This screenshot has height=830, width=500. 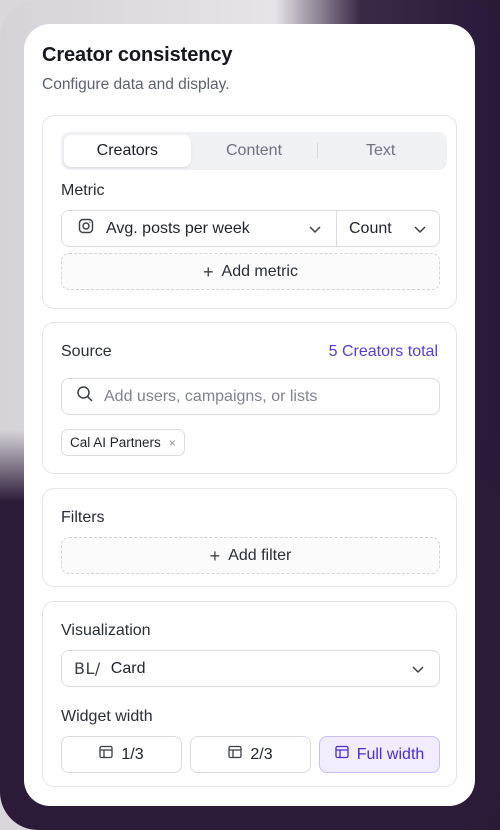 I want to click on search-input, so click(x=264, y=396).